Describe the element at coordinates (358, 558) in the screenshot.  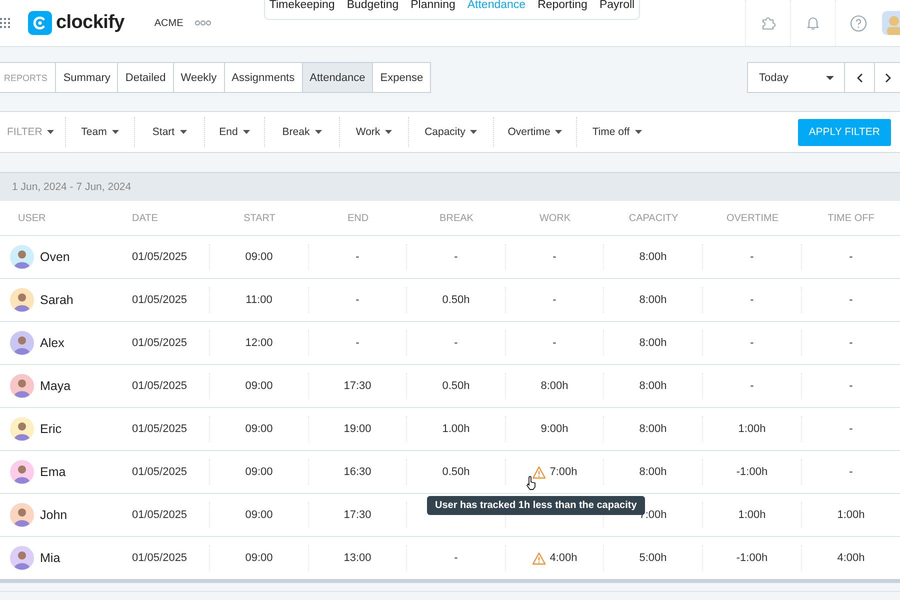
I see `table-cell: 13:00` at that location.